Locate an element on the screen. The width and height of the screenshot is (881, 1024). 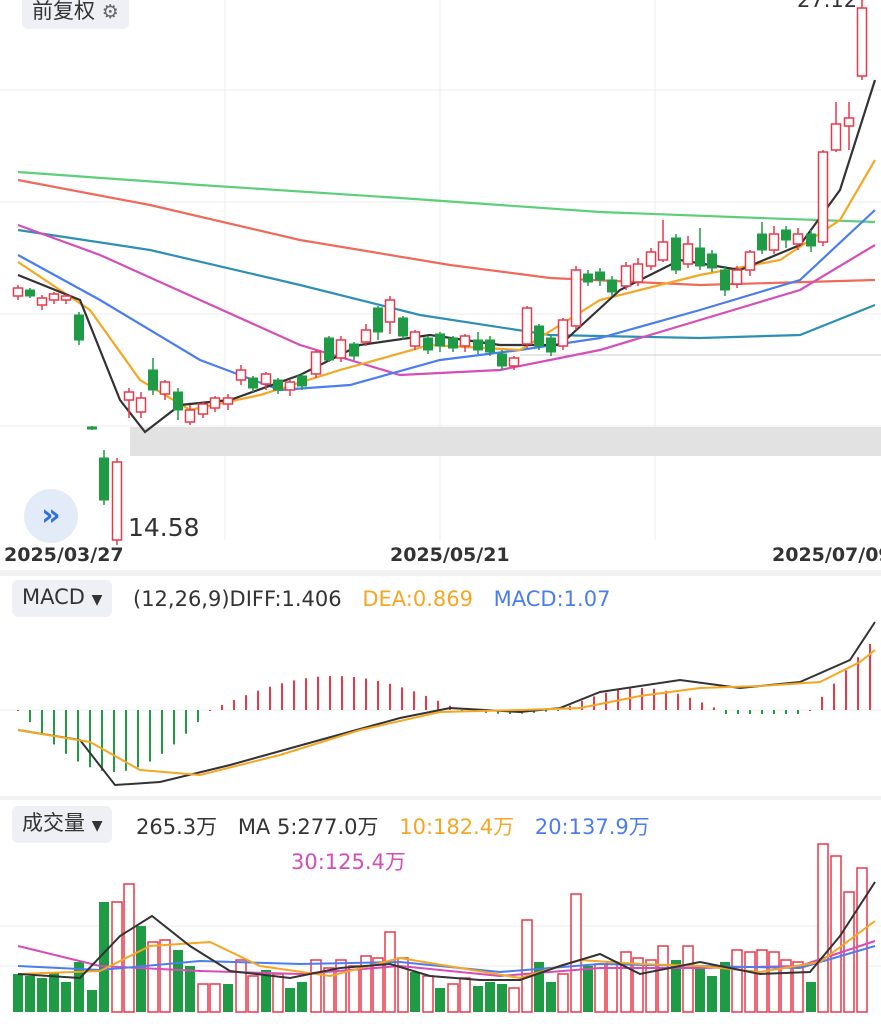
low-price-label: 14.58 is located at coordinates (164, 527).